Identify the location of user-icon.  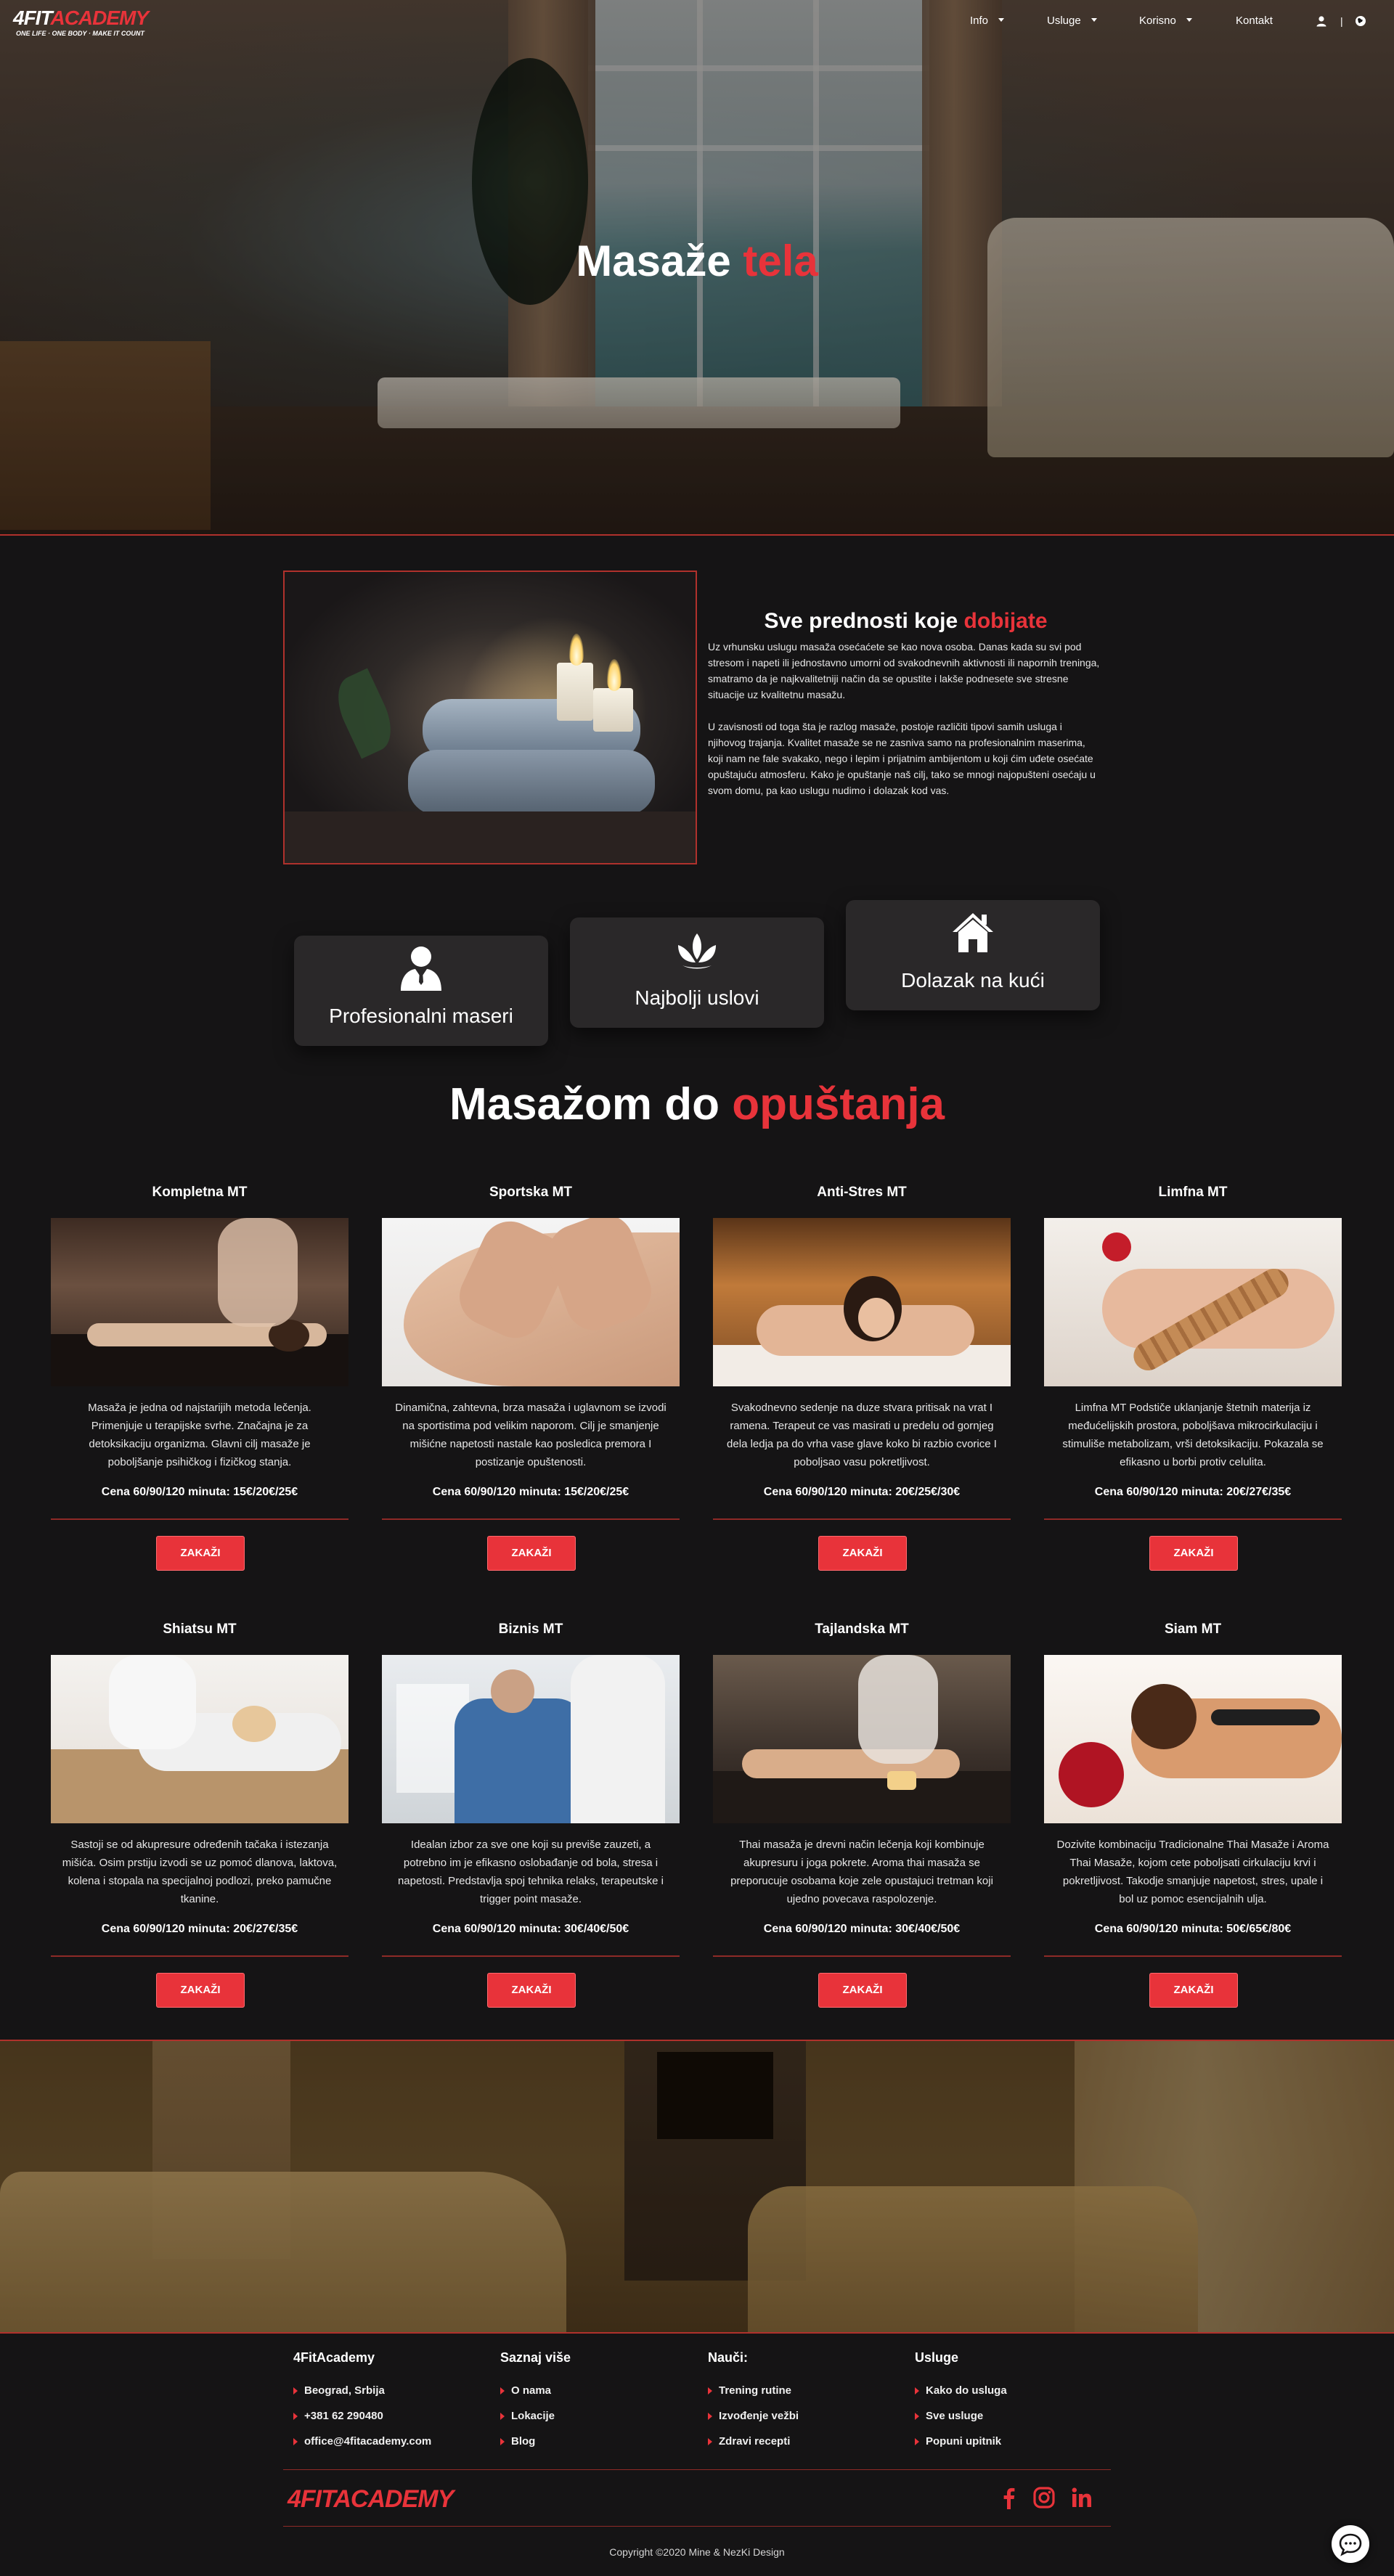
(1322, 21).